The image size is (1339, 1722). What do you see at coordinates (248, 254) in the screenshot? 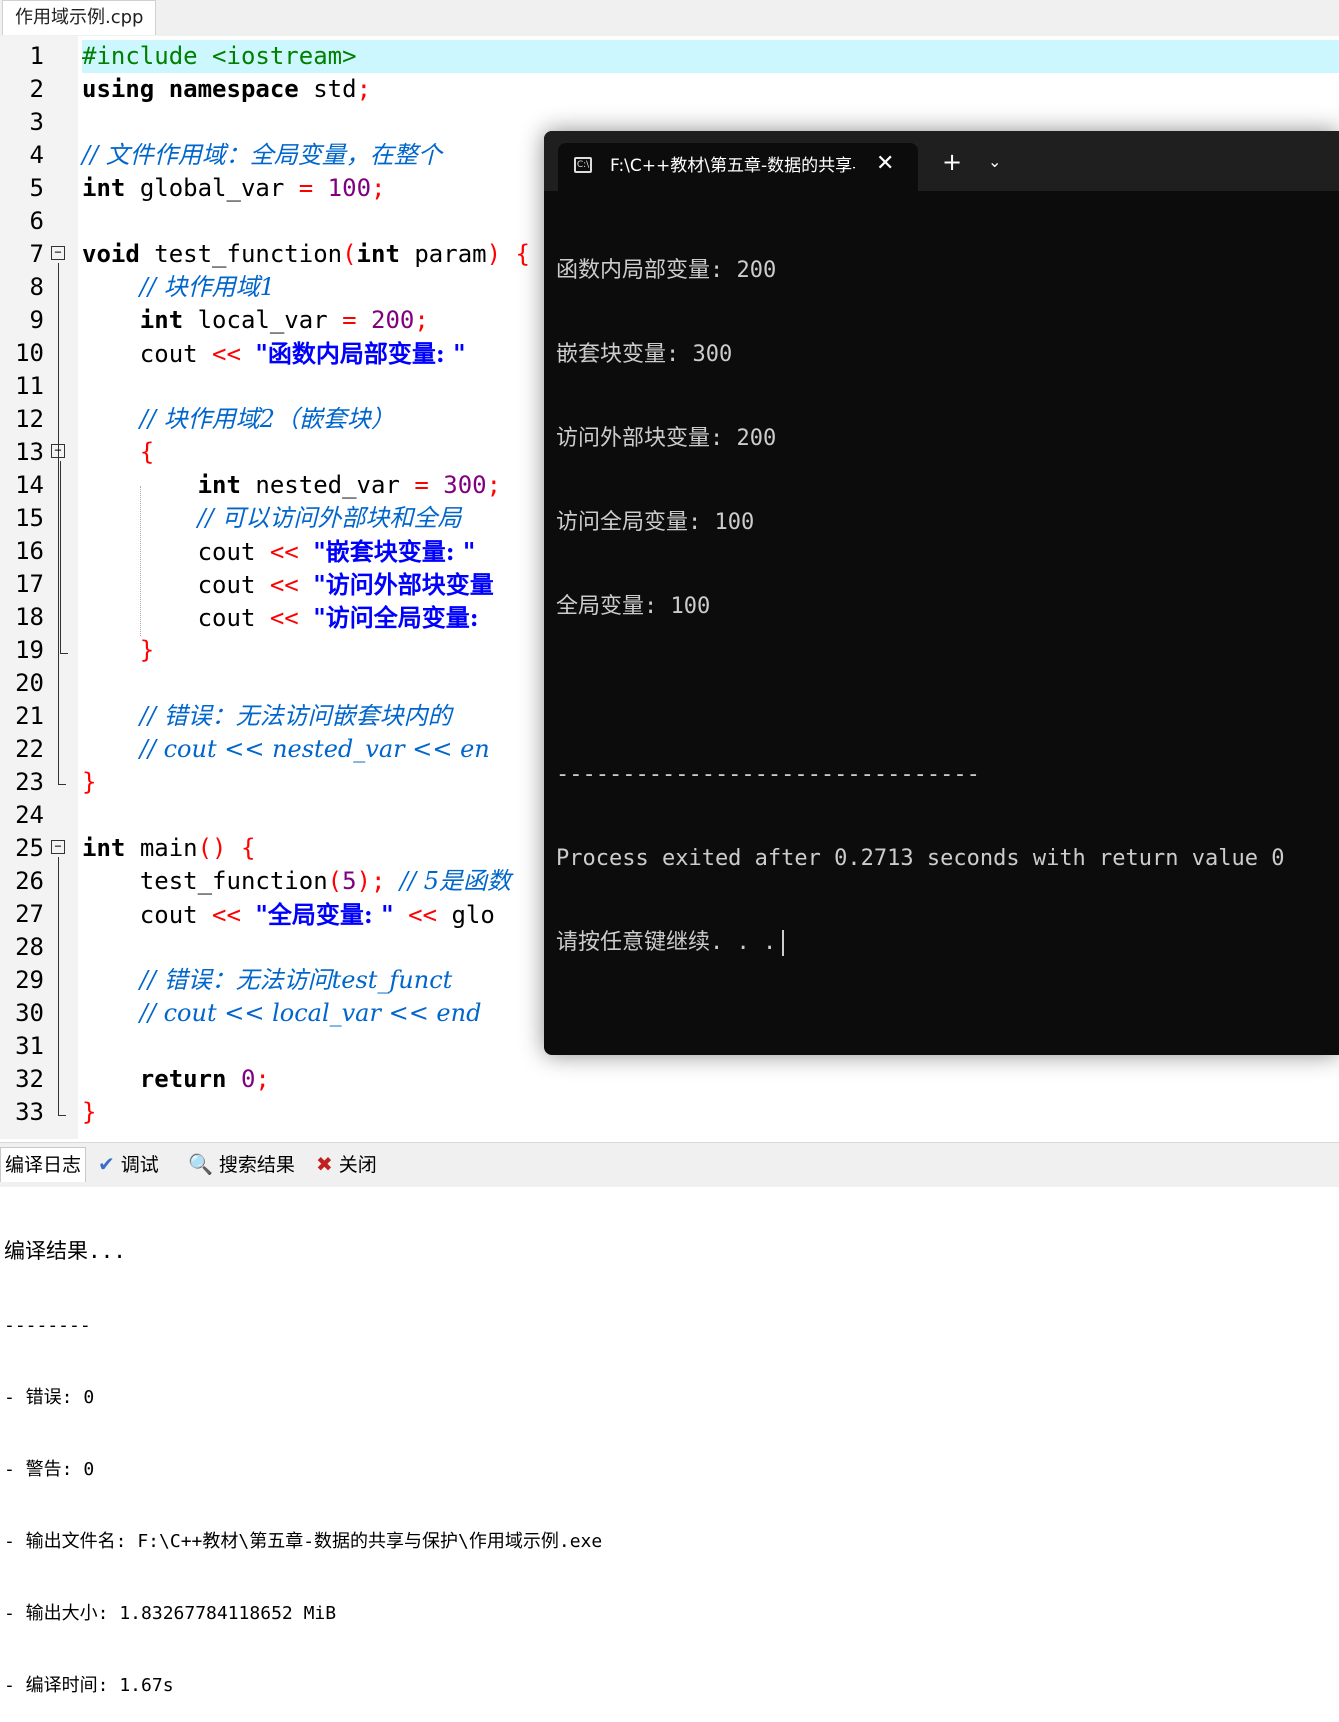
I see `identifier: test_function` at bounding box center [248, 254].